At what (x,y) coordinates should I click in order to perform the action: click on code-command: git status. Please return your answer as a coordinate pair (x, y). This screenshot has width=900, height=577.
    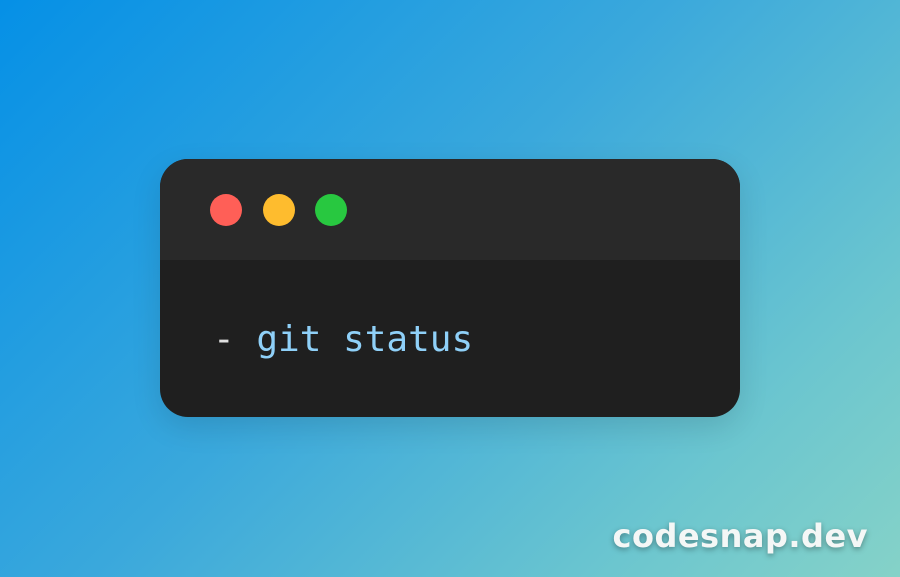
    Looking at the image, I should click on (365, 339).